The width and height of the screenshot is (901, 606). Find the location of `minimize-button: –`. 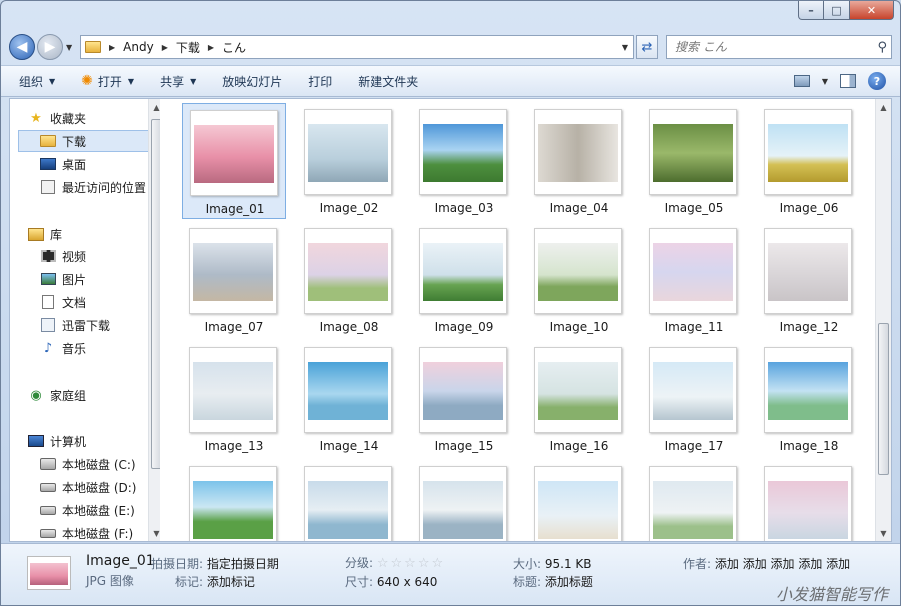

minimize-button: – is located at coordinates (811, 10).